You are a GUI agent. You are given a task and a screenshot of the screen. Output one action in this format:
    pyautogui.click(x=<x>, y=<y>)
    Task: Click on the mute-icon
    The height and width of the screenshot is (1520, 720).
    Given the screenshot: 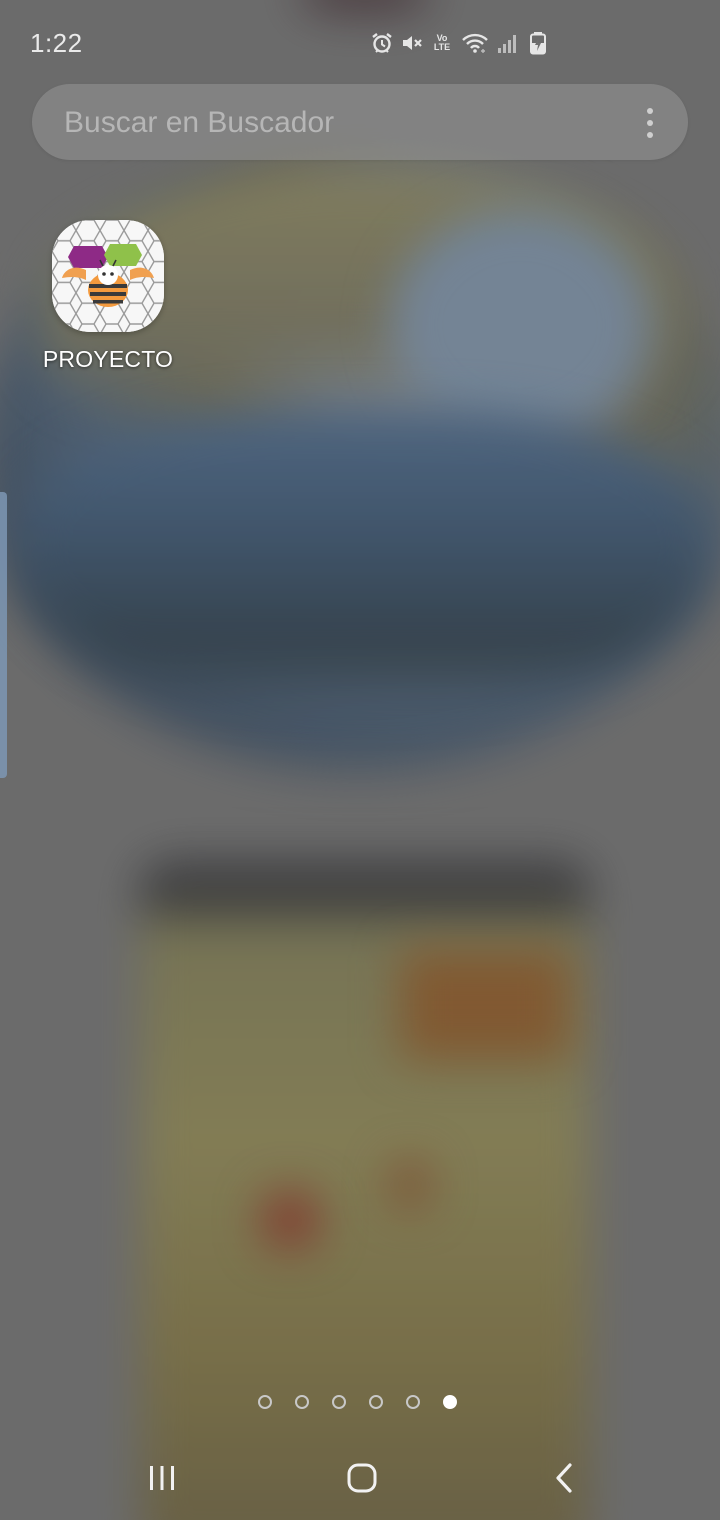 What is the action you would take?
    pyautogui.click(x=412, y=43)
    